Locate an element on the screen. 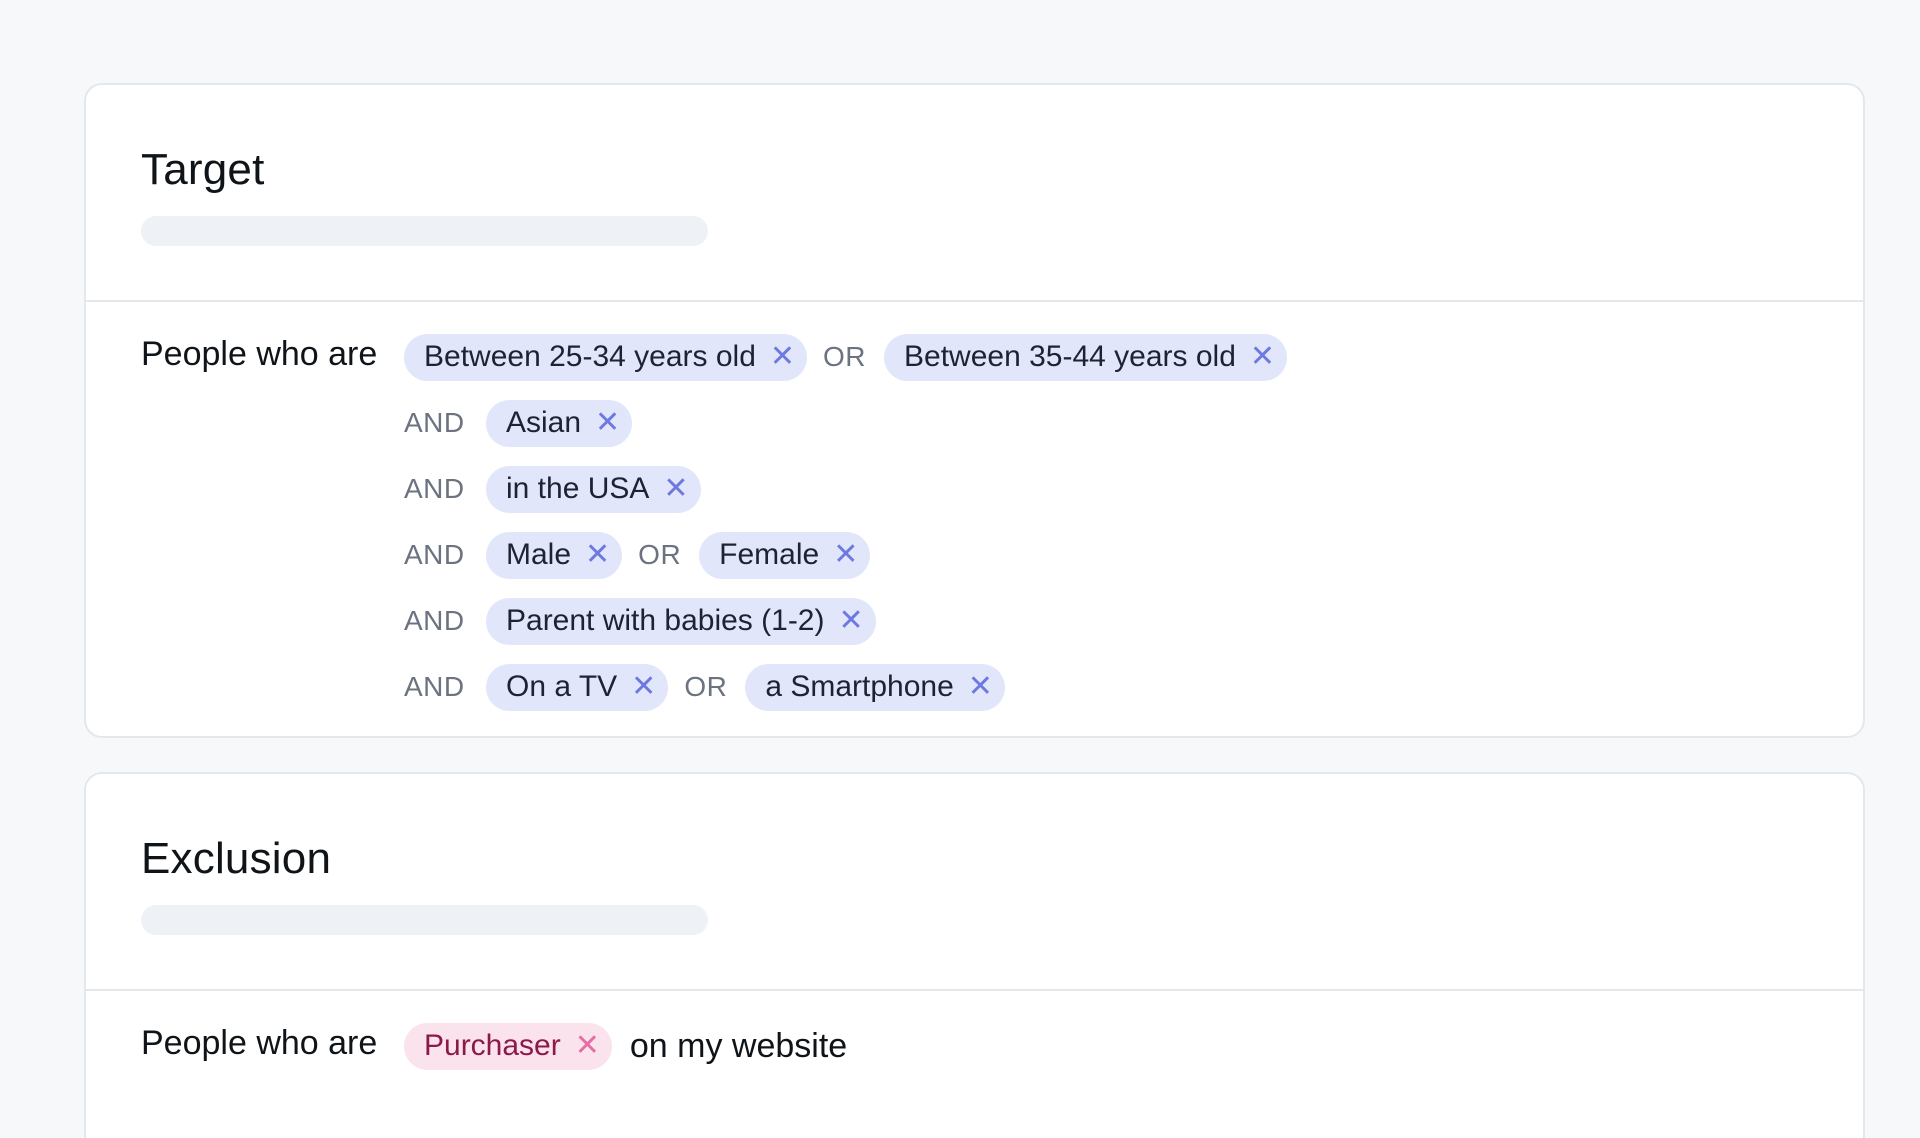 The width and height of the screenshot is (1920, 1138). chip-male: Male ✕ is located at coordinates (554, 555).